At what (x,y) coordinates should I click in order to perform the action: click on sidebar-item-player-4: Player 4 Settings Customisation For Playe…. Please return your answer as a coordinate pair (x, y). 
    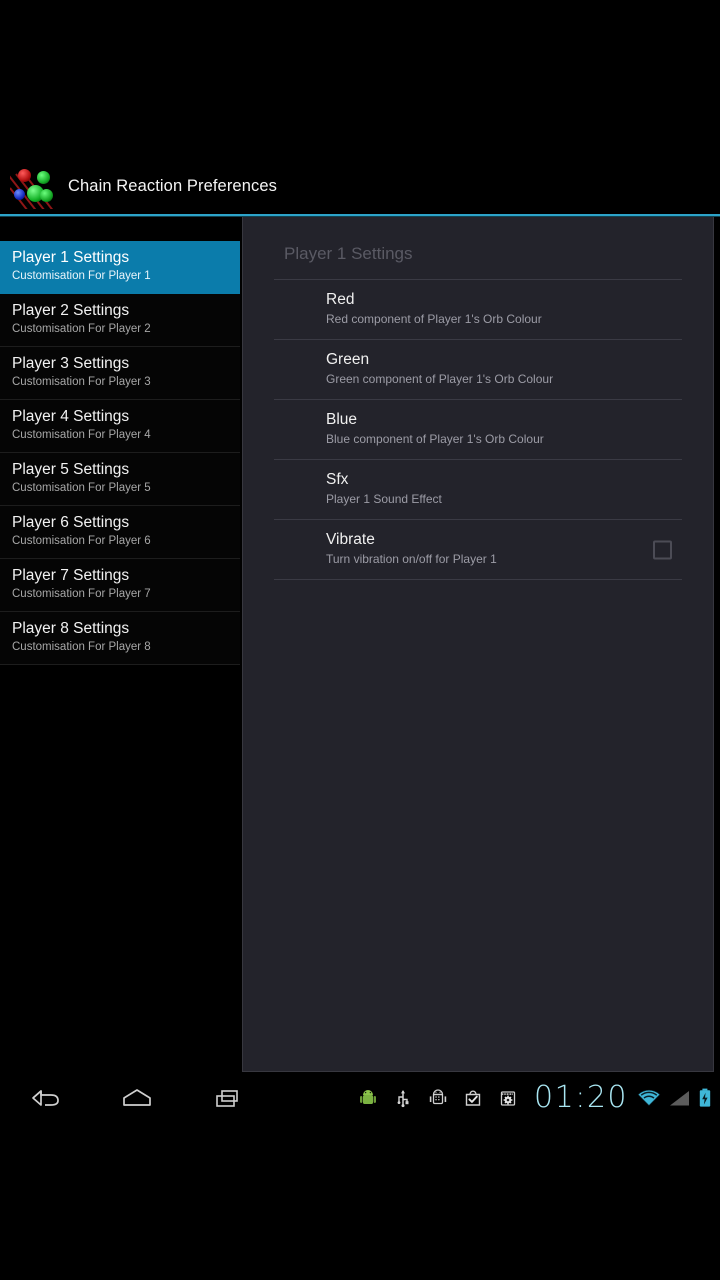
    Looking at the image, I should click on (120, 426).